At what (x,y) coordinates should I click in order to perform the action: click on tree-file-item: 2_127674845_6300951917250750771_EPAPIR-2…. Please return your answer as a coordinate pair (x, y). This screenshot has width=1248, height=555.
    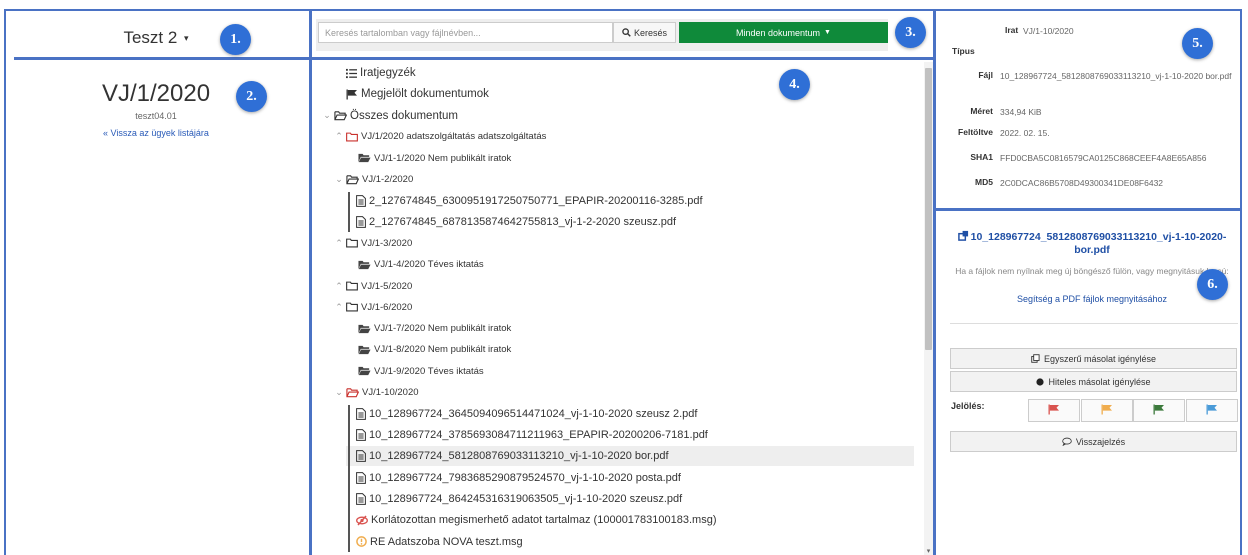
    Looking at the image, I should click on (529, 201).